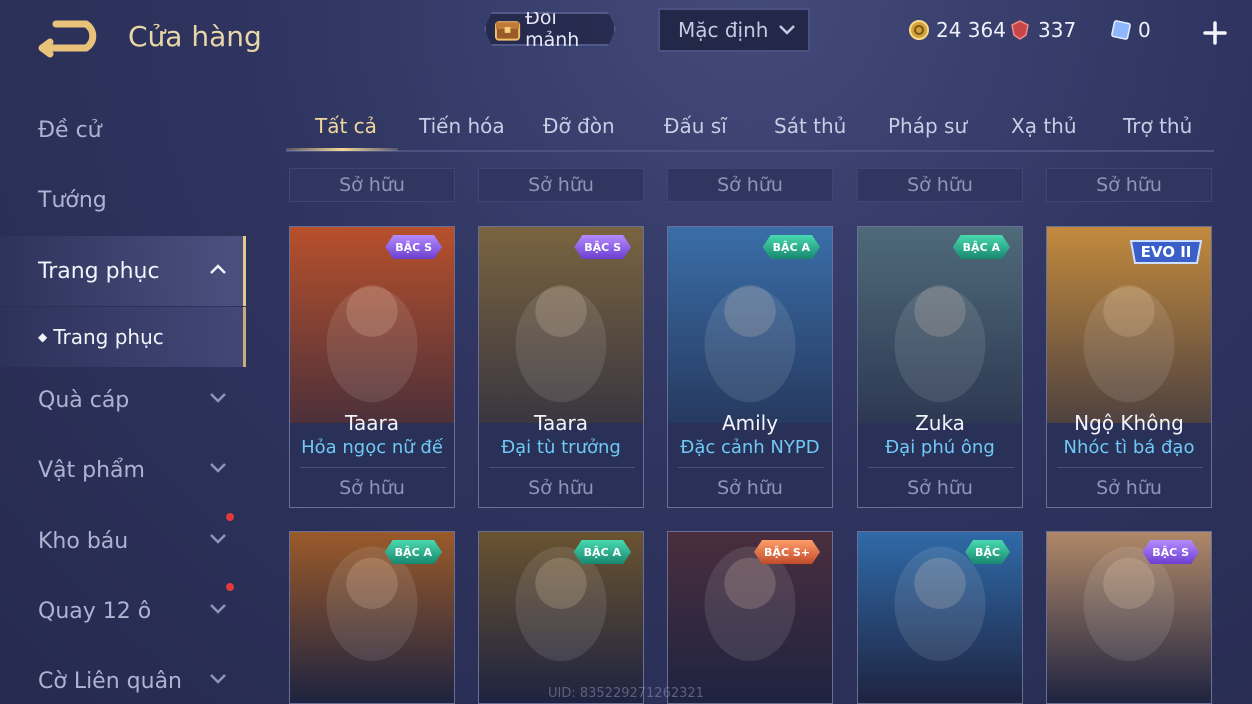 This screenshot has width=1252, height=704. I want to click on sidebar-item-items: Vật phẩm, so click(123, 470).